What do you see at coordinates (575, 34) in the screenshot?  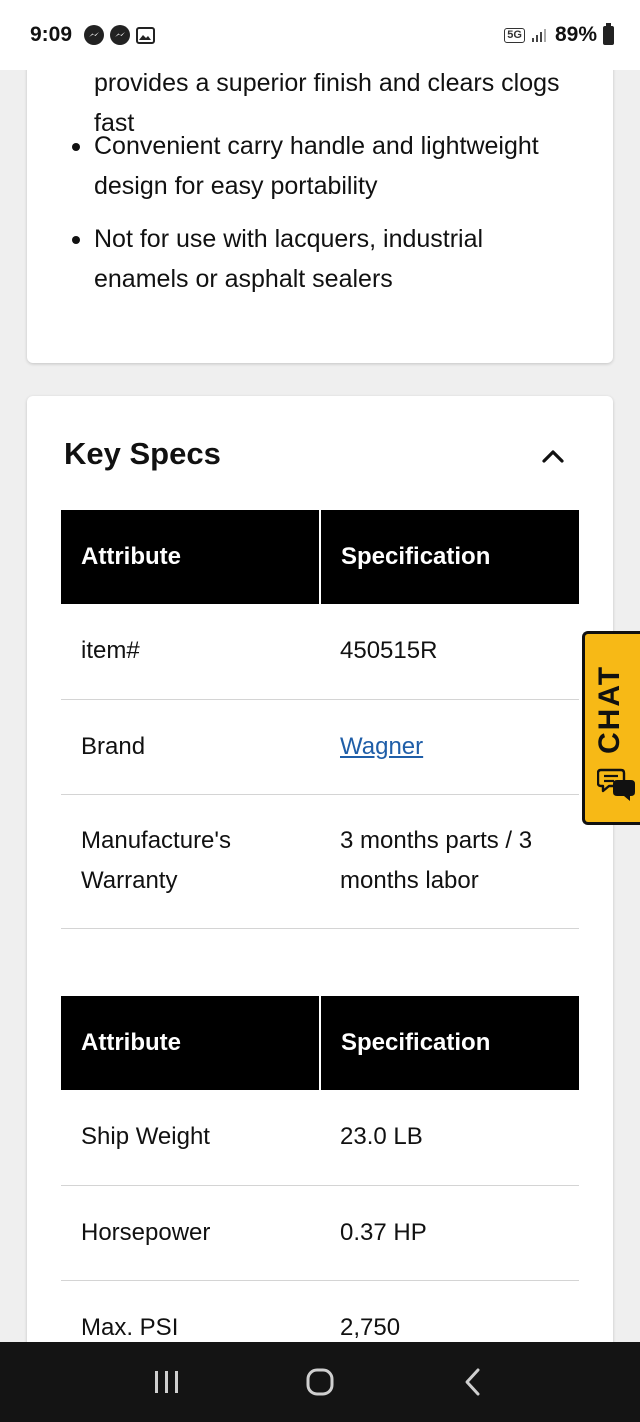 I see `battery-percentage: 89%` at bounding box center [575, 34].